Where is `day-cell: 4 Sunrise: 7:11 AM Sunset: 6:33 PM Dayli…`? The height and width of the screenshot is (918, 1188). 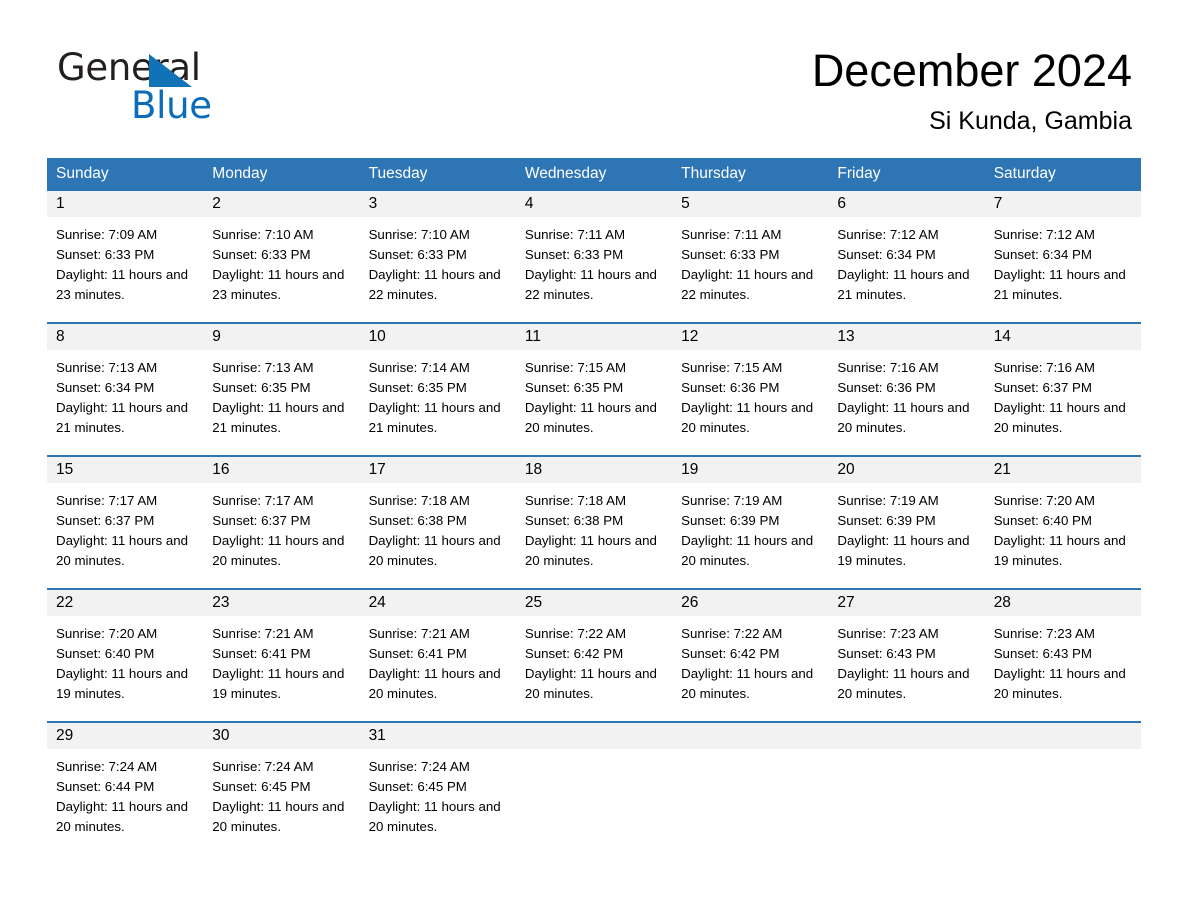 day-cell: 4 Sunrise: 7:11 AM Sunset: 6:33 PM Dayli… is located at coordinates (594, 256).